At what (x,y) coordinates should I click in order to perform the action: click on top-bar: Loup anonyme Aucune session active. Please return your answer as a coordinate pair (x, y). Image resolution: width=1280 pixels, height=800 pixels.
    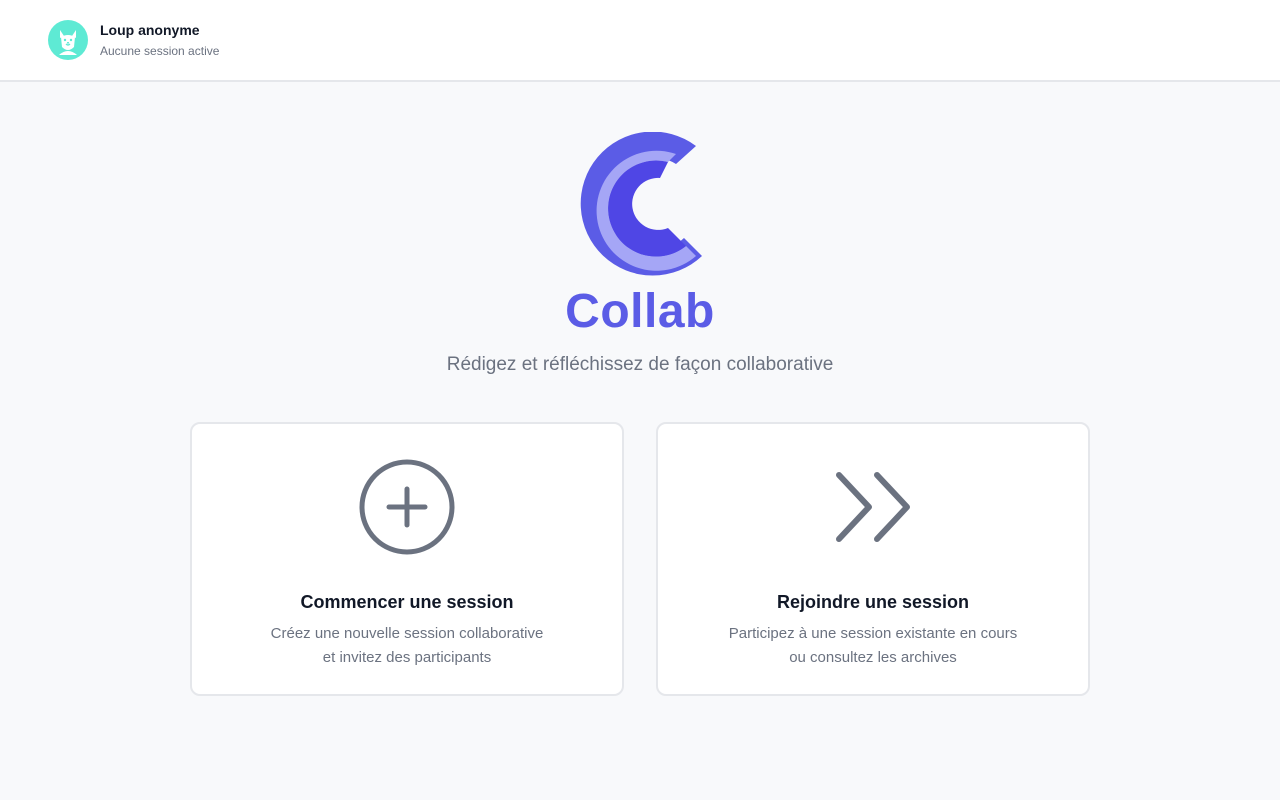
    Looking at the image, I should click on (640, 41).